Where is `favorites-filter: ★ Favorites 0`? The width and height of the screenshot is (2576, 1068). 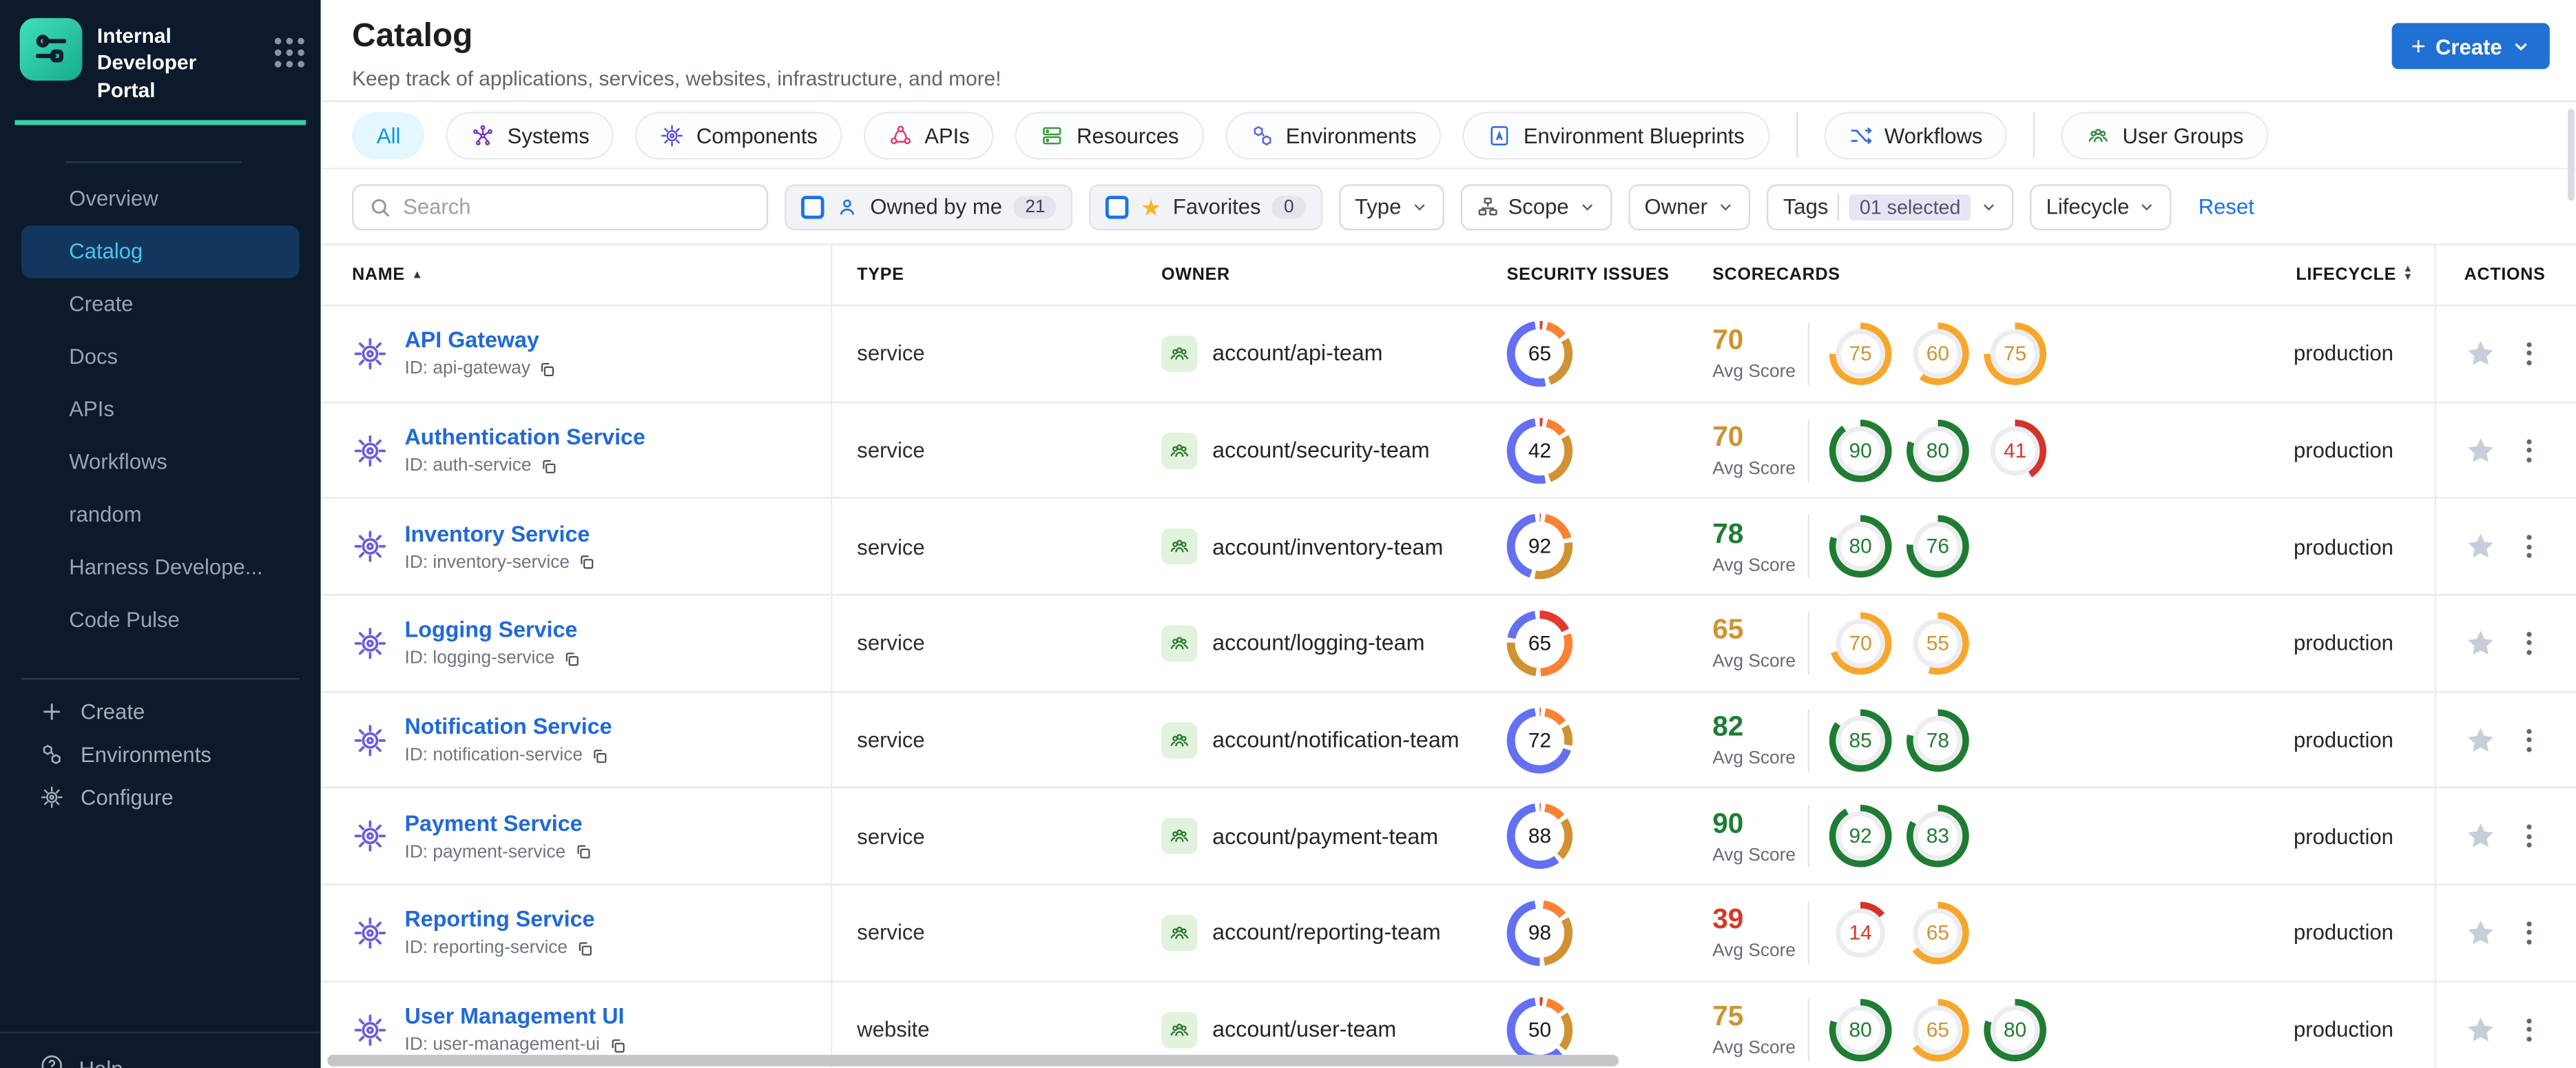
favorites-filter: ★ Favorites 0 is located at coordinates (1206, 207).